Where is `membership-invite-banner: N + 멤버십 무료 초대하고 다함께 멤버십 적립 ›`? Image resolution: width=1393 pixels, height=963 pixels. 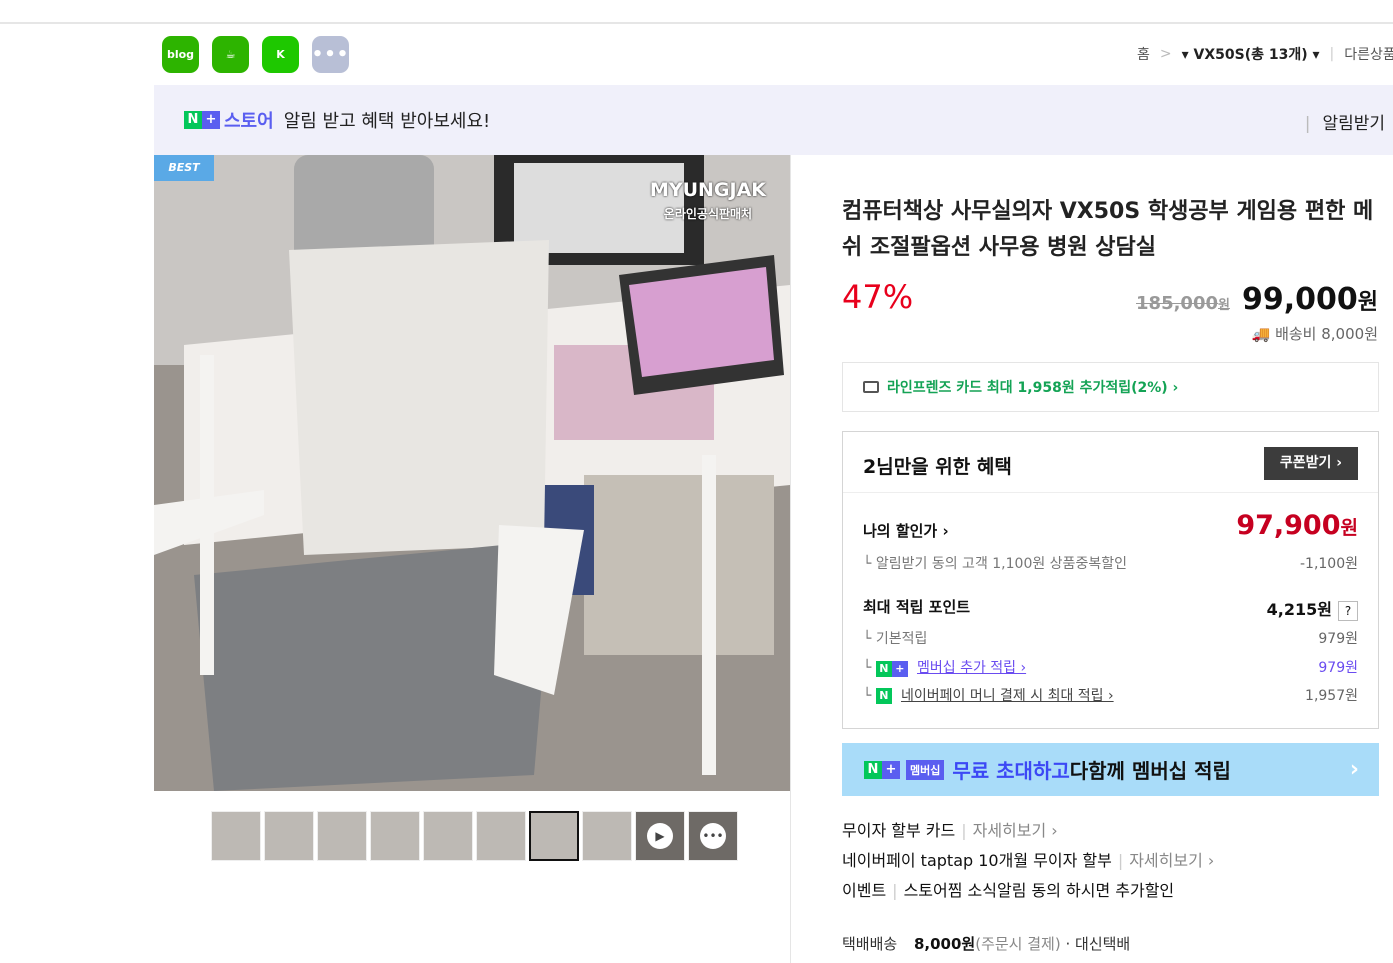
membership-invite-banner: N + 멤버십 무료 초대하고 다함께 멤버십 적립 › is located at coordinates (1110, 769).